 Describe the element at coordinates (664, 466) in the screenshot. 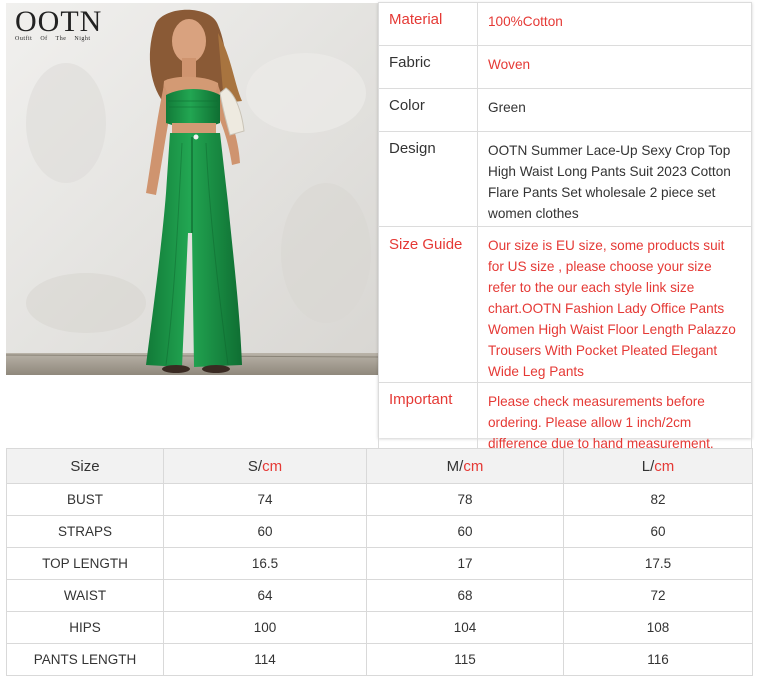

I see `size-header-l-unit: cm` at that location.